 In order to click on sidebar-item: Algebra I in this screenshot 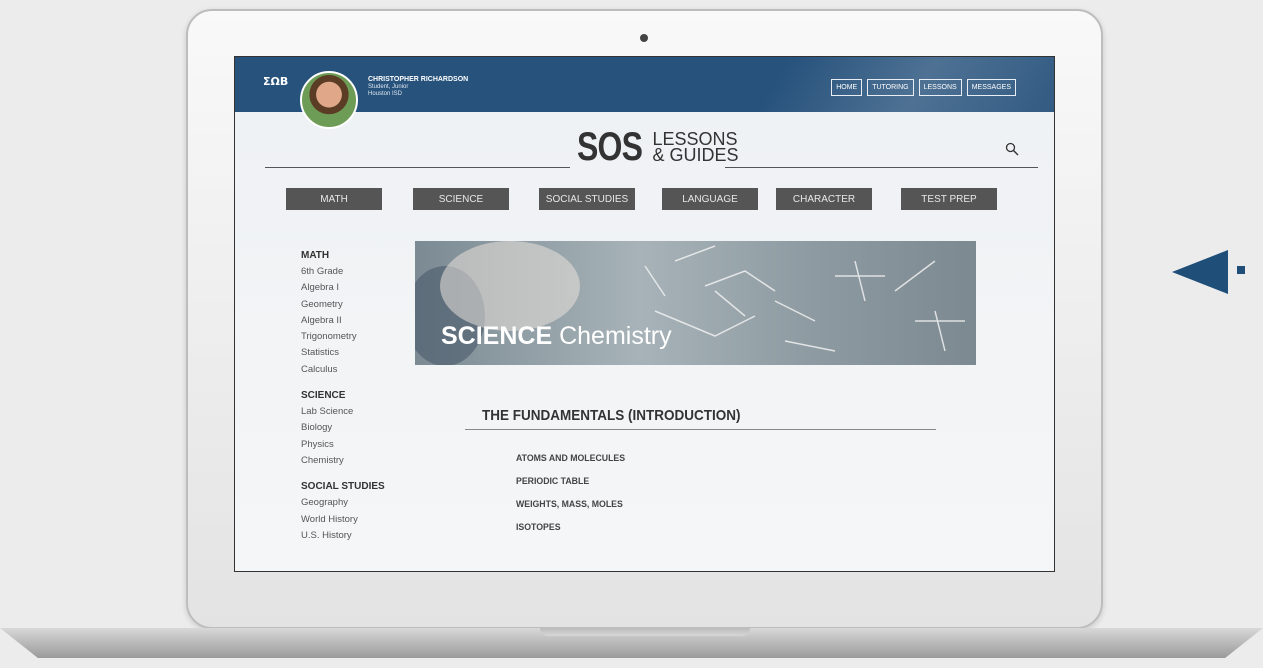, I will do `click(343, 288)`.